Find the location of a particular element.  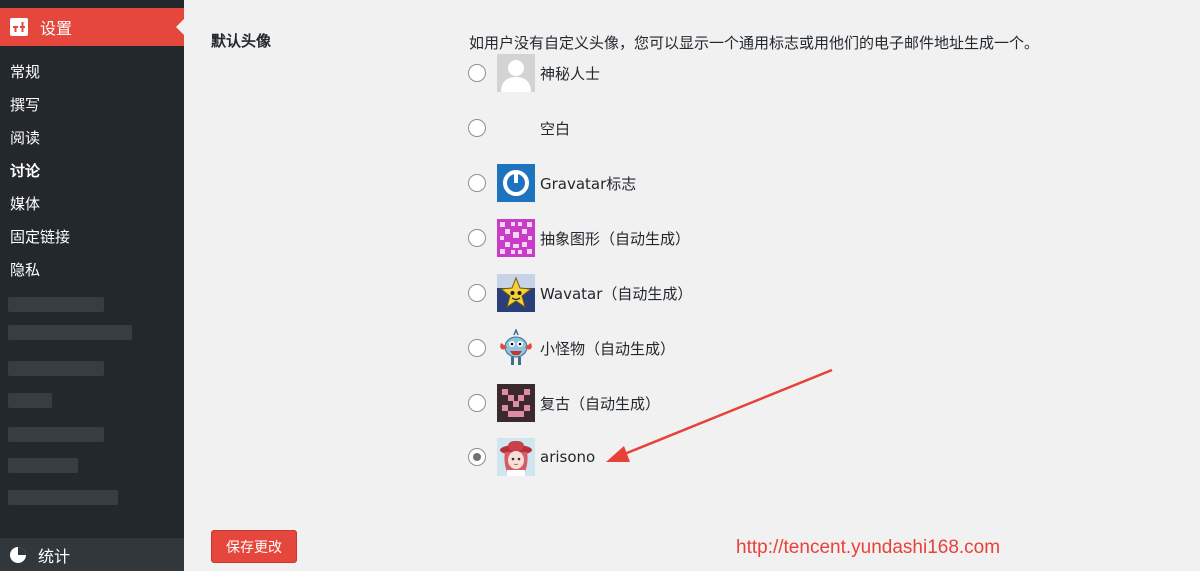

avatar-option-mystery: 神秘人士 is located at coordinates (534, 73).